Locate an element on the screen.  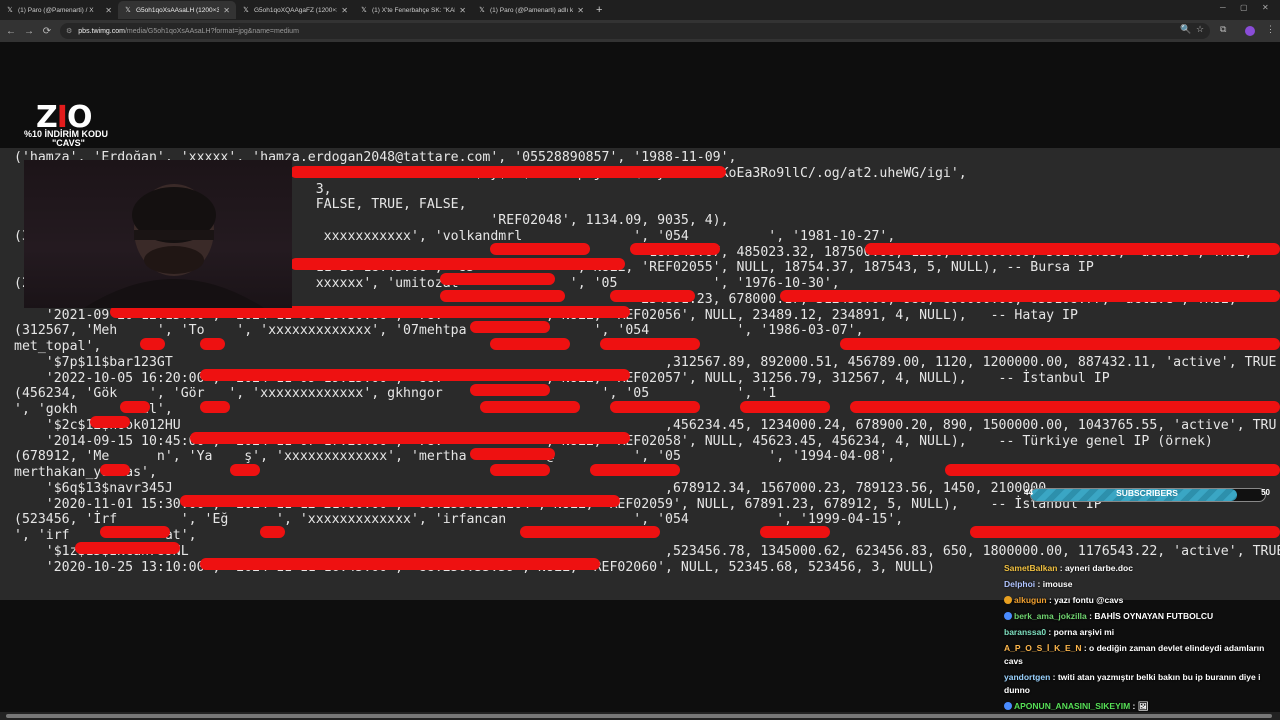
code-line: met_topal', is located at coordinates (58, 346).